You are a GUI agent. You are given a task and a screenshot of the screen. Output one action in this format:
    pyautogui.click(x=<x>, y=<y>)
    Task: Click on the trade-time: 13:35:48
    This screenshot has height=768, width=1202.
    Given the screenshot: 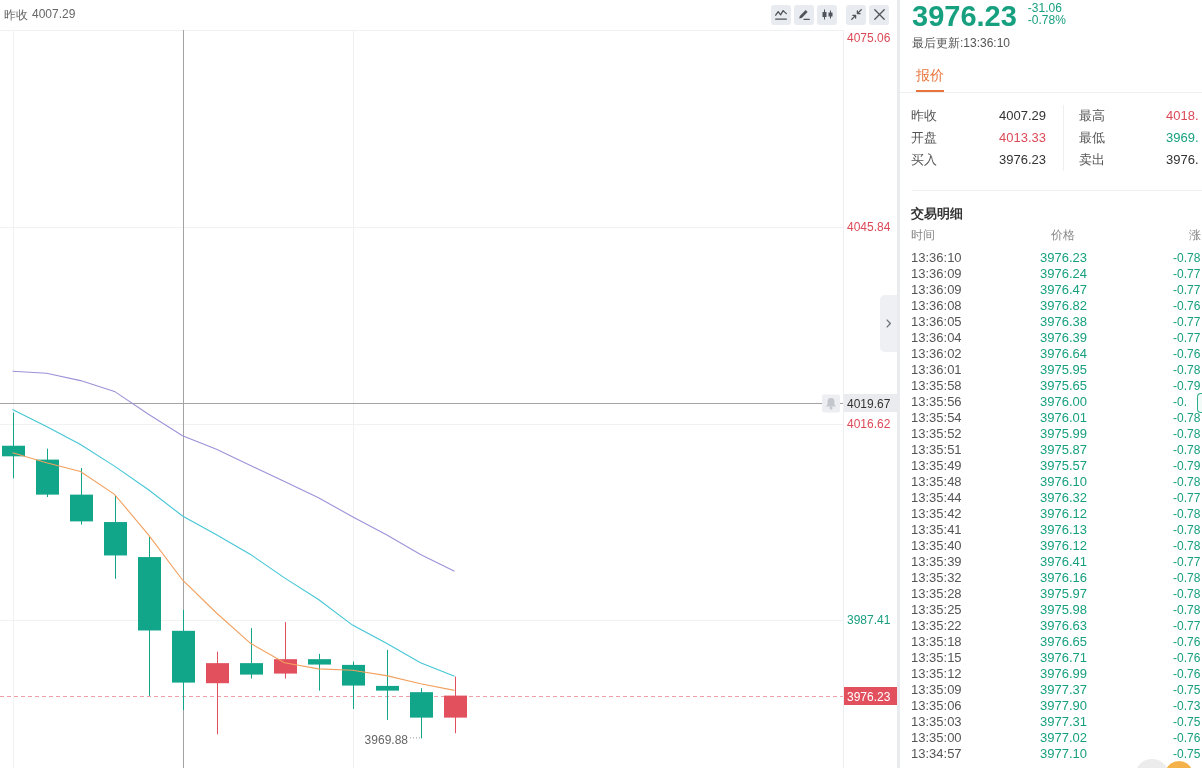 What is the action you would take?
    pyautogui.click(x=936, y=482)
    